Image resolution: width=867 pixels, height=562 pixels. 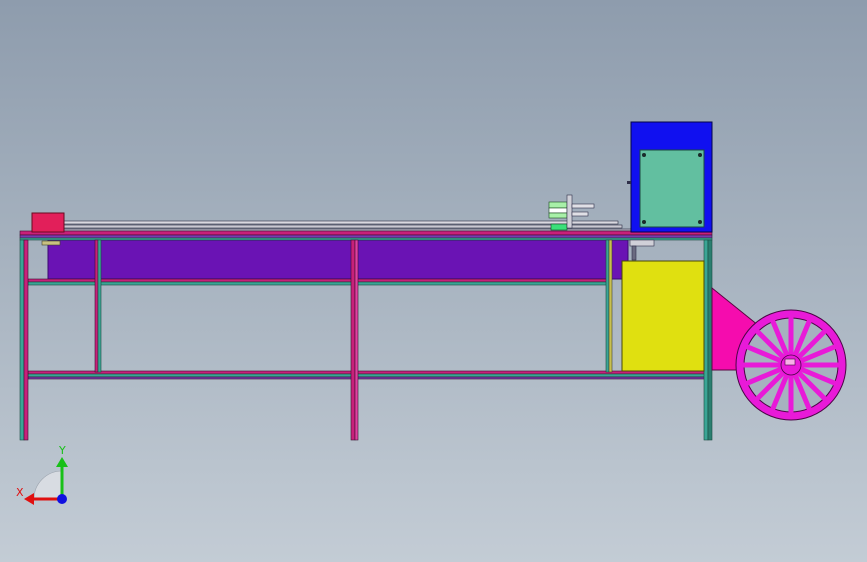 I want to click on triad-x-label: X, so click(x=20, y=492).